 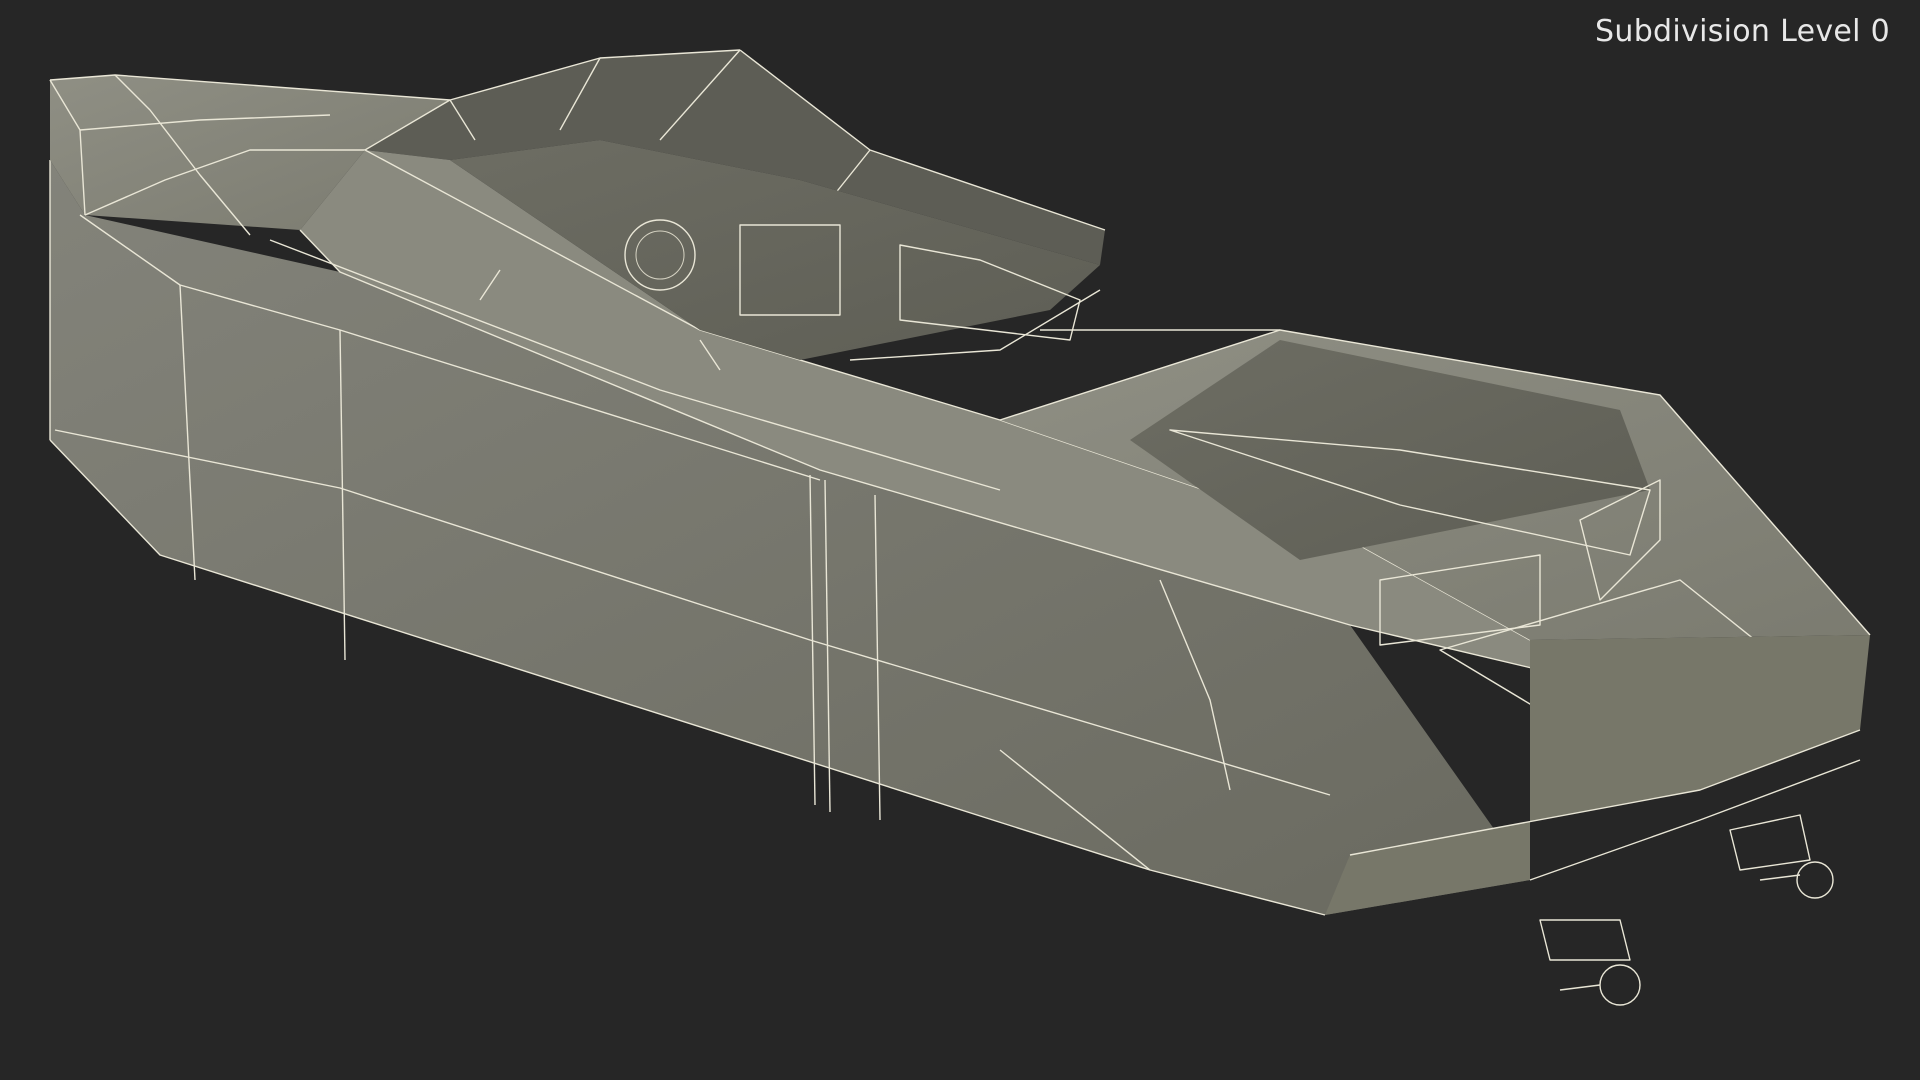 What do you see at coordinates (1781, 856) in the screenshot?
I see `propeller-right` at bounding box center [1781, 856].